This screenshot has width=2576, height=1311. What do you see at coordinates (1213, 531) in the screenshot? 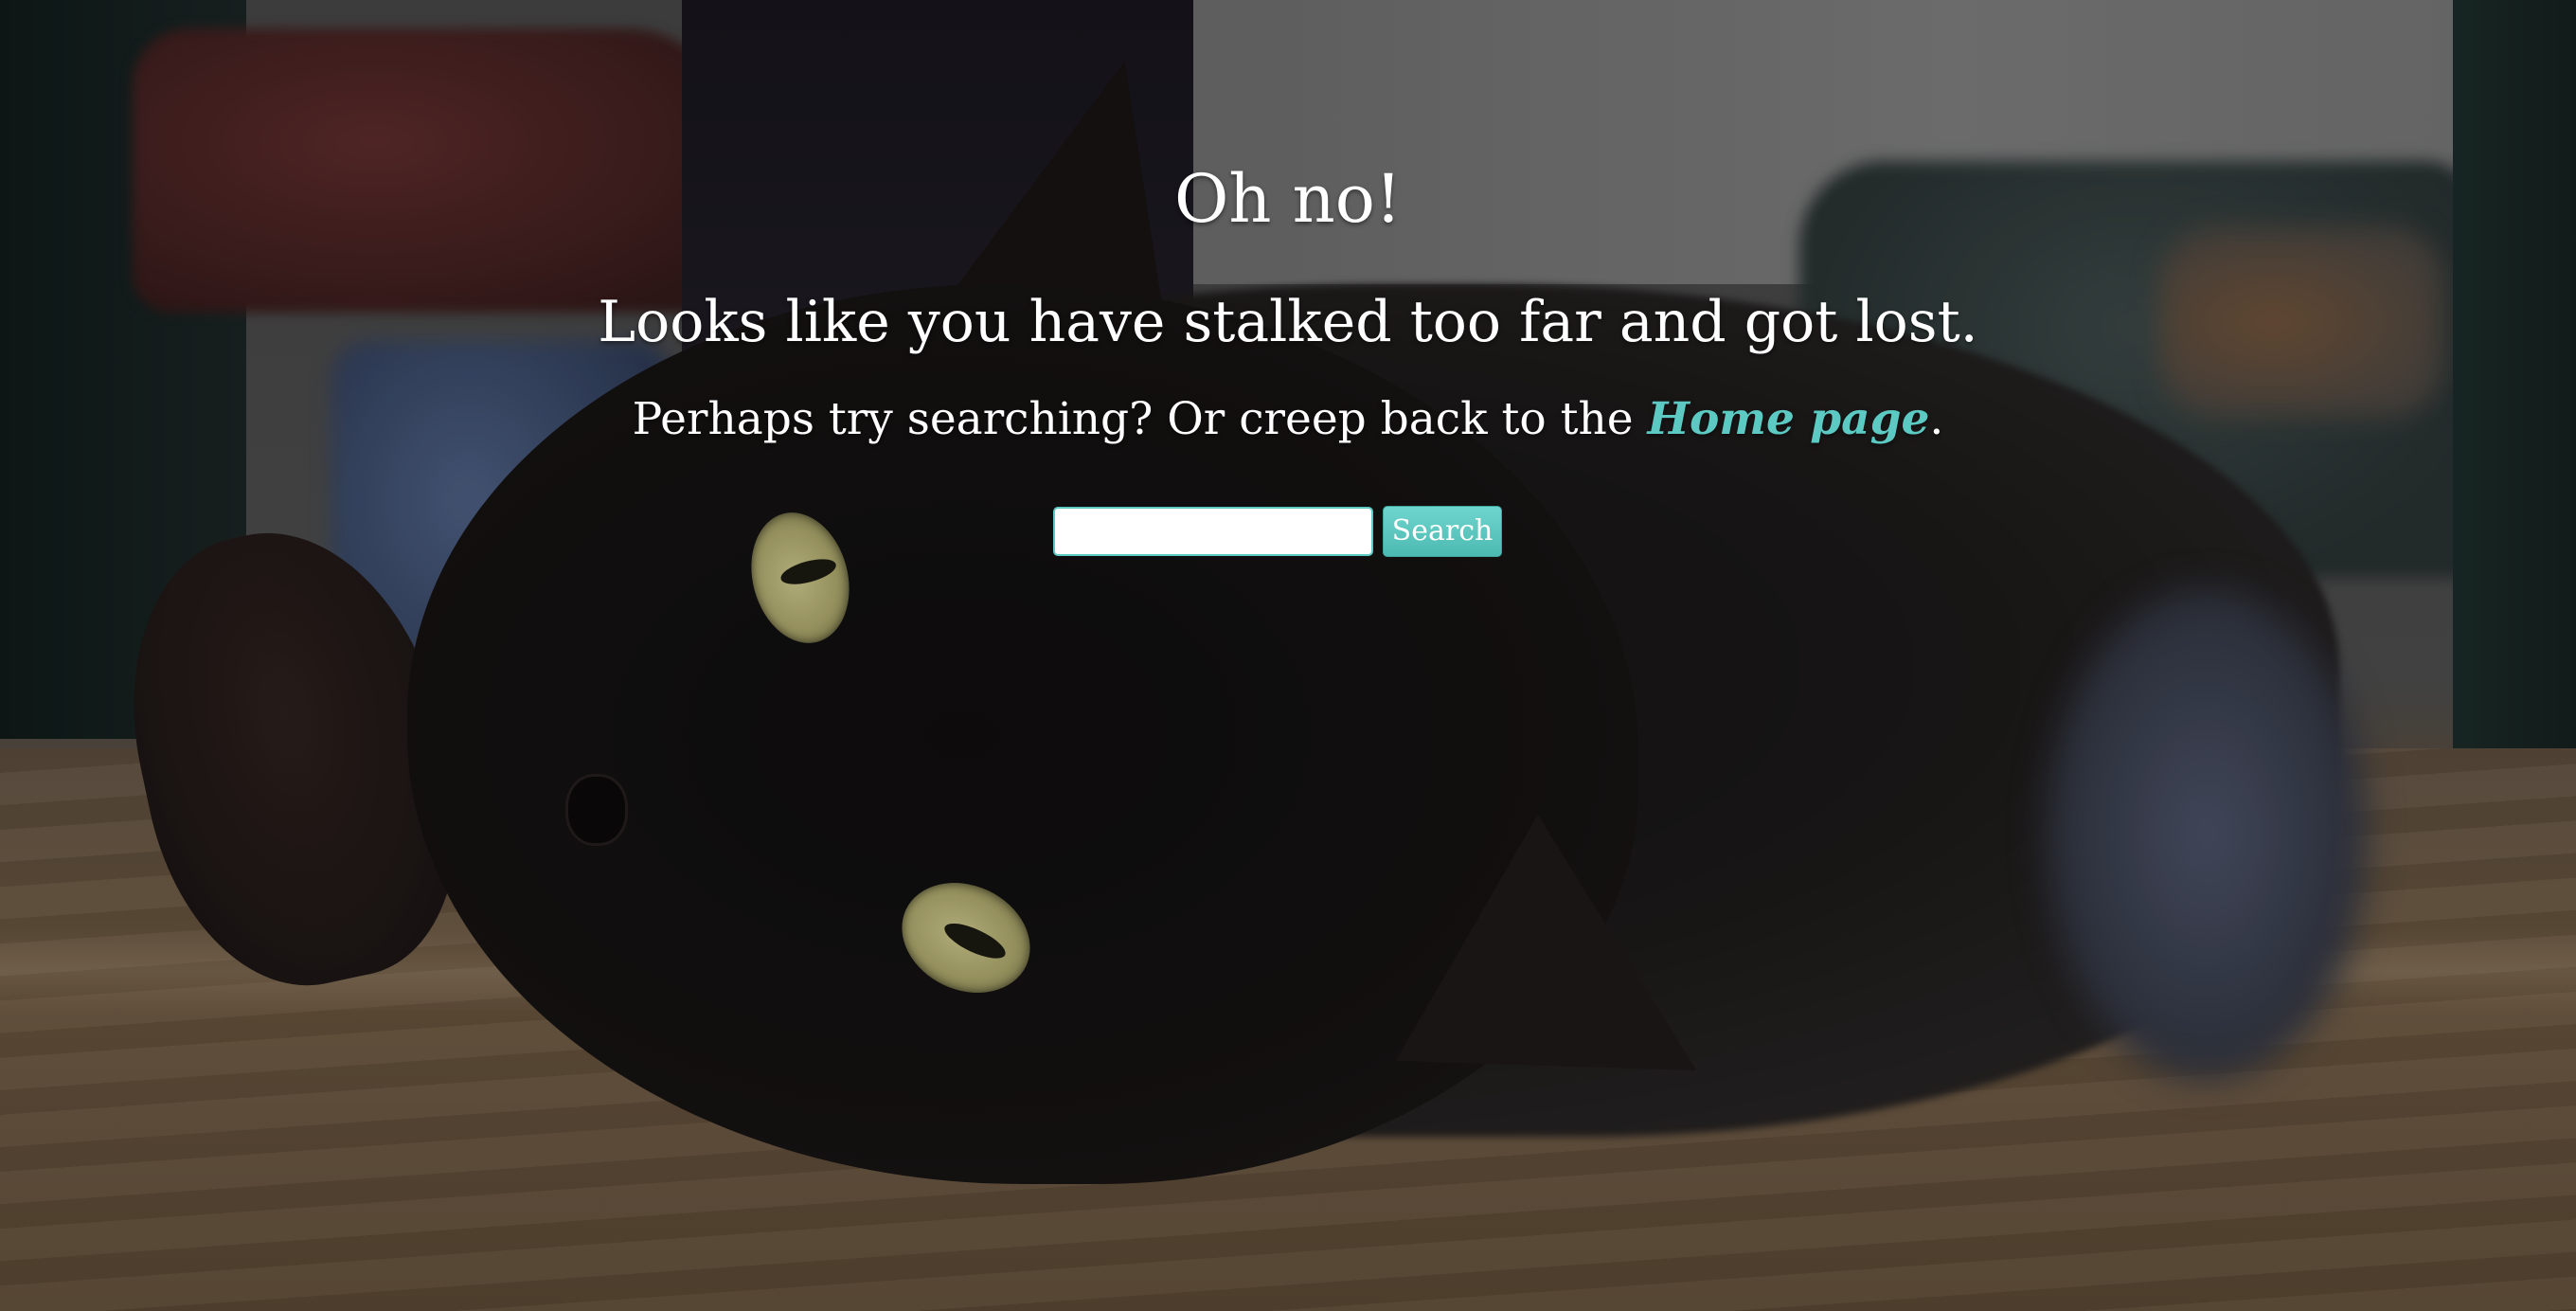
I see `search-input` at bounding box center [1213, 531].